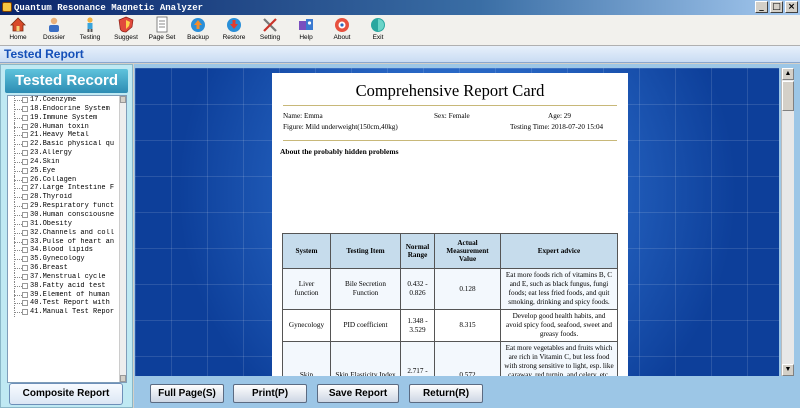 This screenshot has height=408, width=800. What do you see at coordinates (122, 239) in the screenshot?
I see `record-scrollbar` at bounding box center [122, 239].